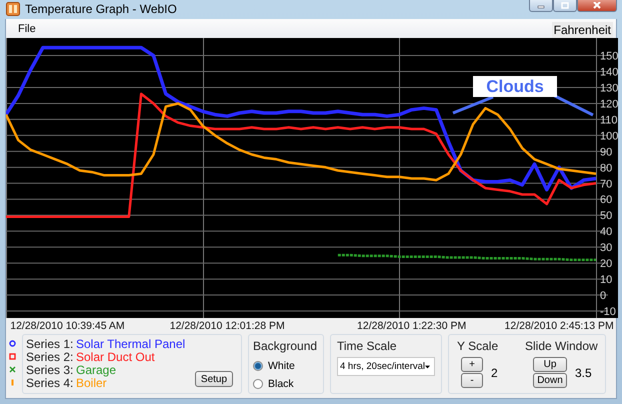 Image resolution: width=622 pixels, height=404 pixels. What do you see at coordinates (609, 136) in the screenshot?
I see `axis-label: 100` at bounding box center [609, 136].